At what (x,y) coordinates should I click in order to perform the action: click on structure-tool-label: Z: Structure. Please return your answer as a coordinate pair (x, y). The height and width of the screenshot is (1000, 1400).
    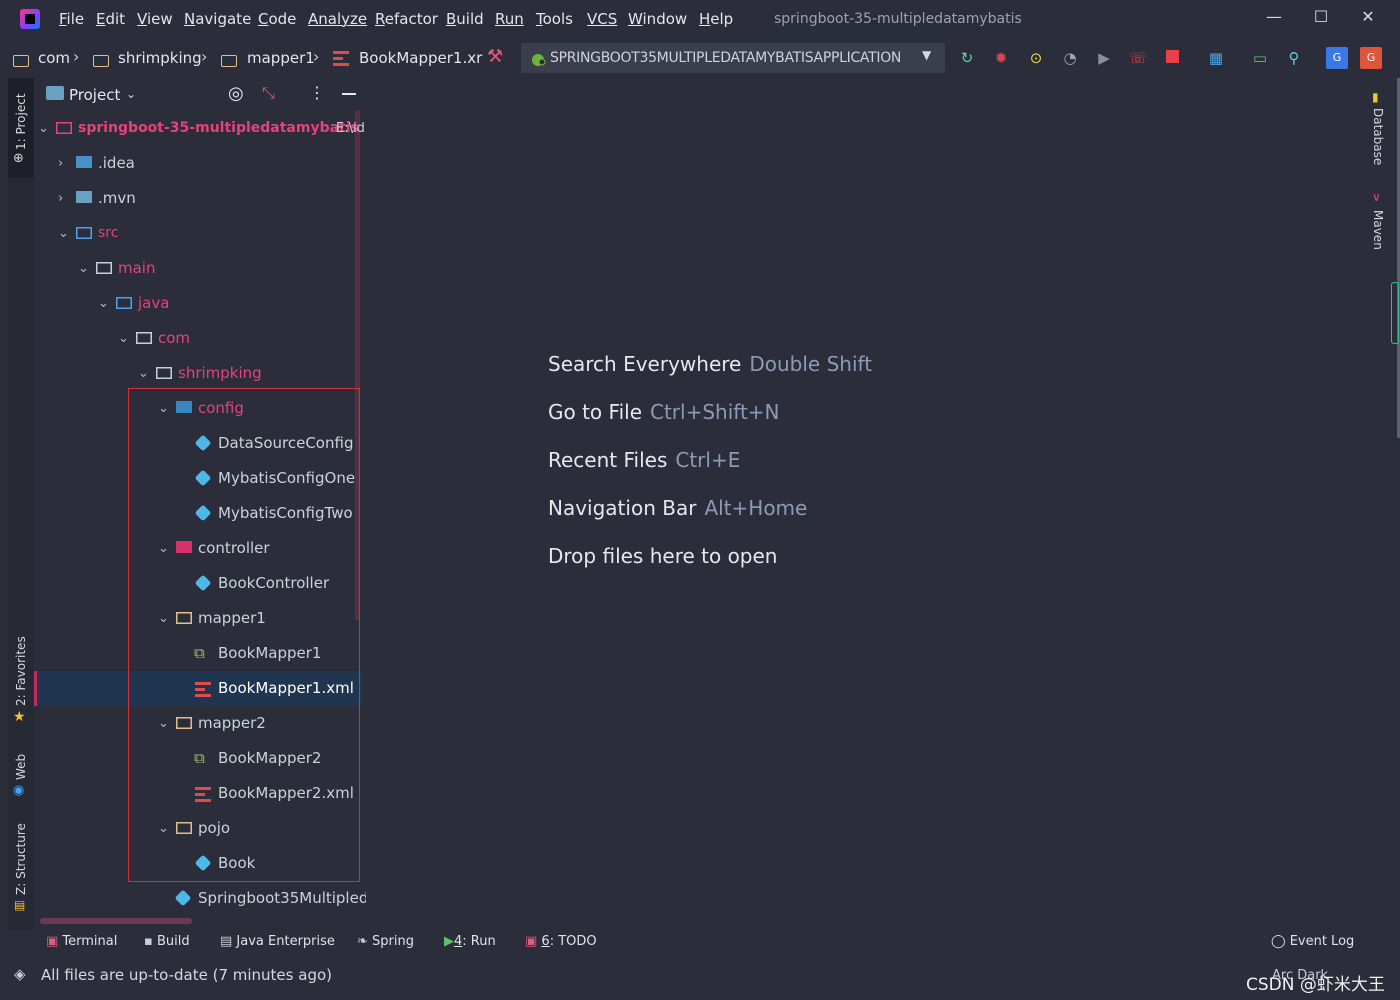
    Looking at the image, I should click on (21, 859).